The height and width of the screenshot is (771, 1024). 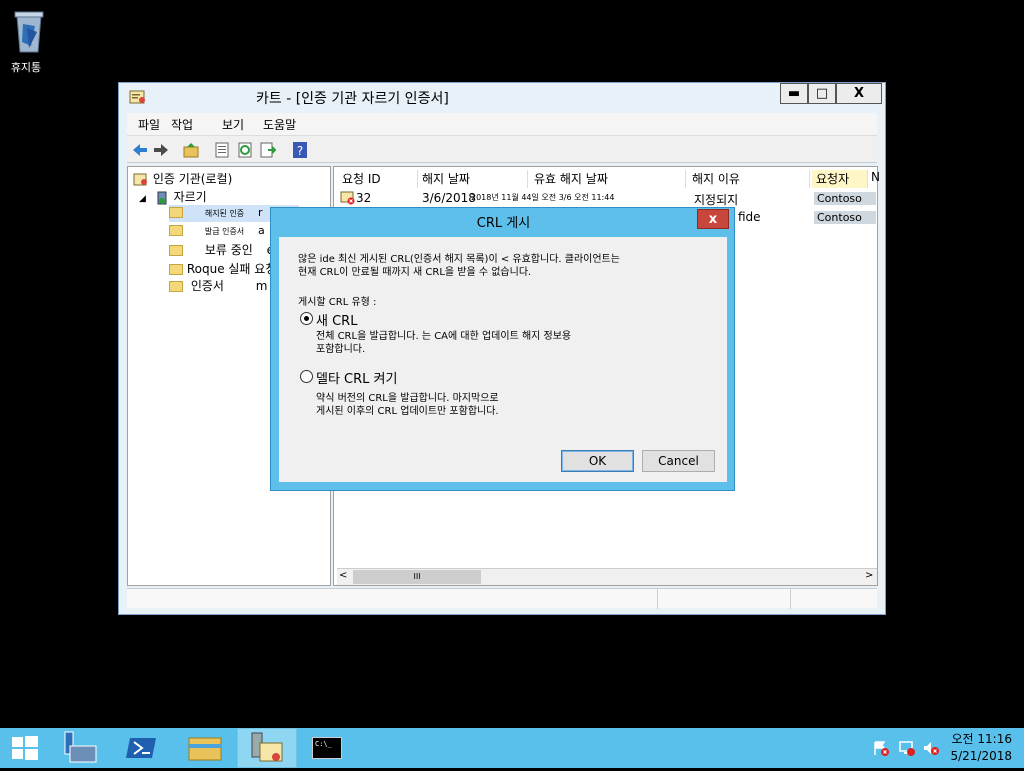 I want to click on dialog-close-button: x, so click(x=713, y=219).